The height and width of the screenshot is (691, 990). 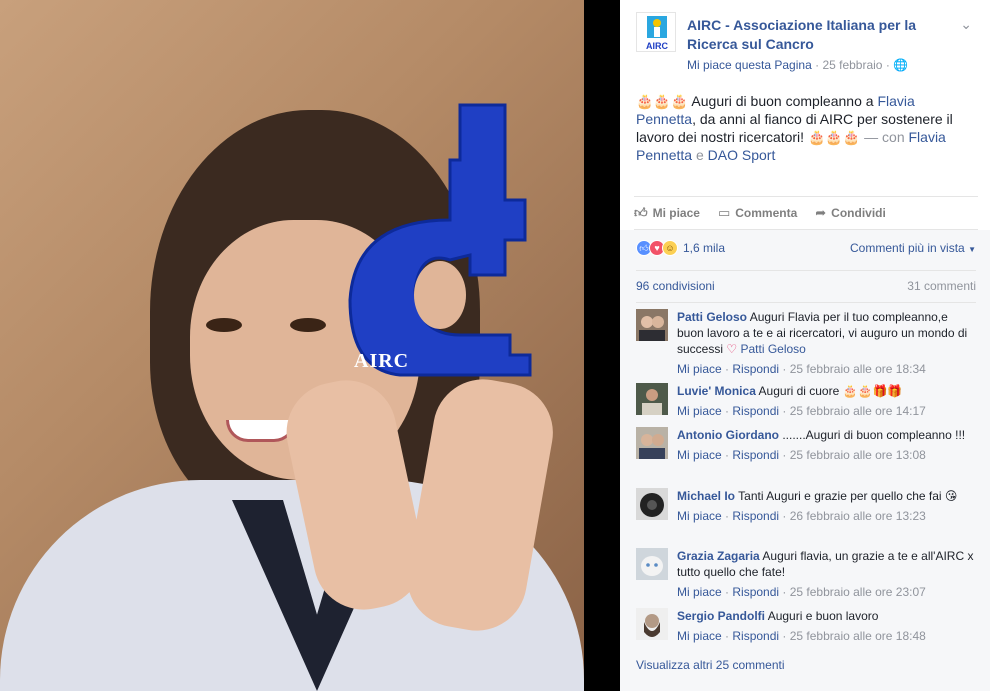 I want to click on comments-count: 31 commenti, so click(x=941, y=288).